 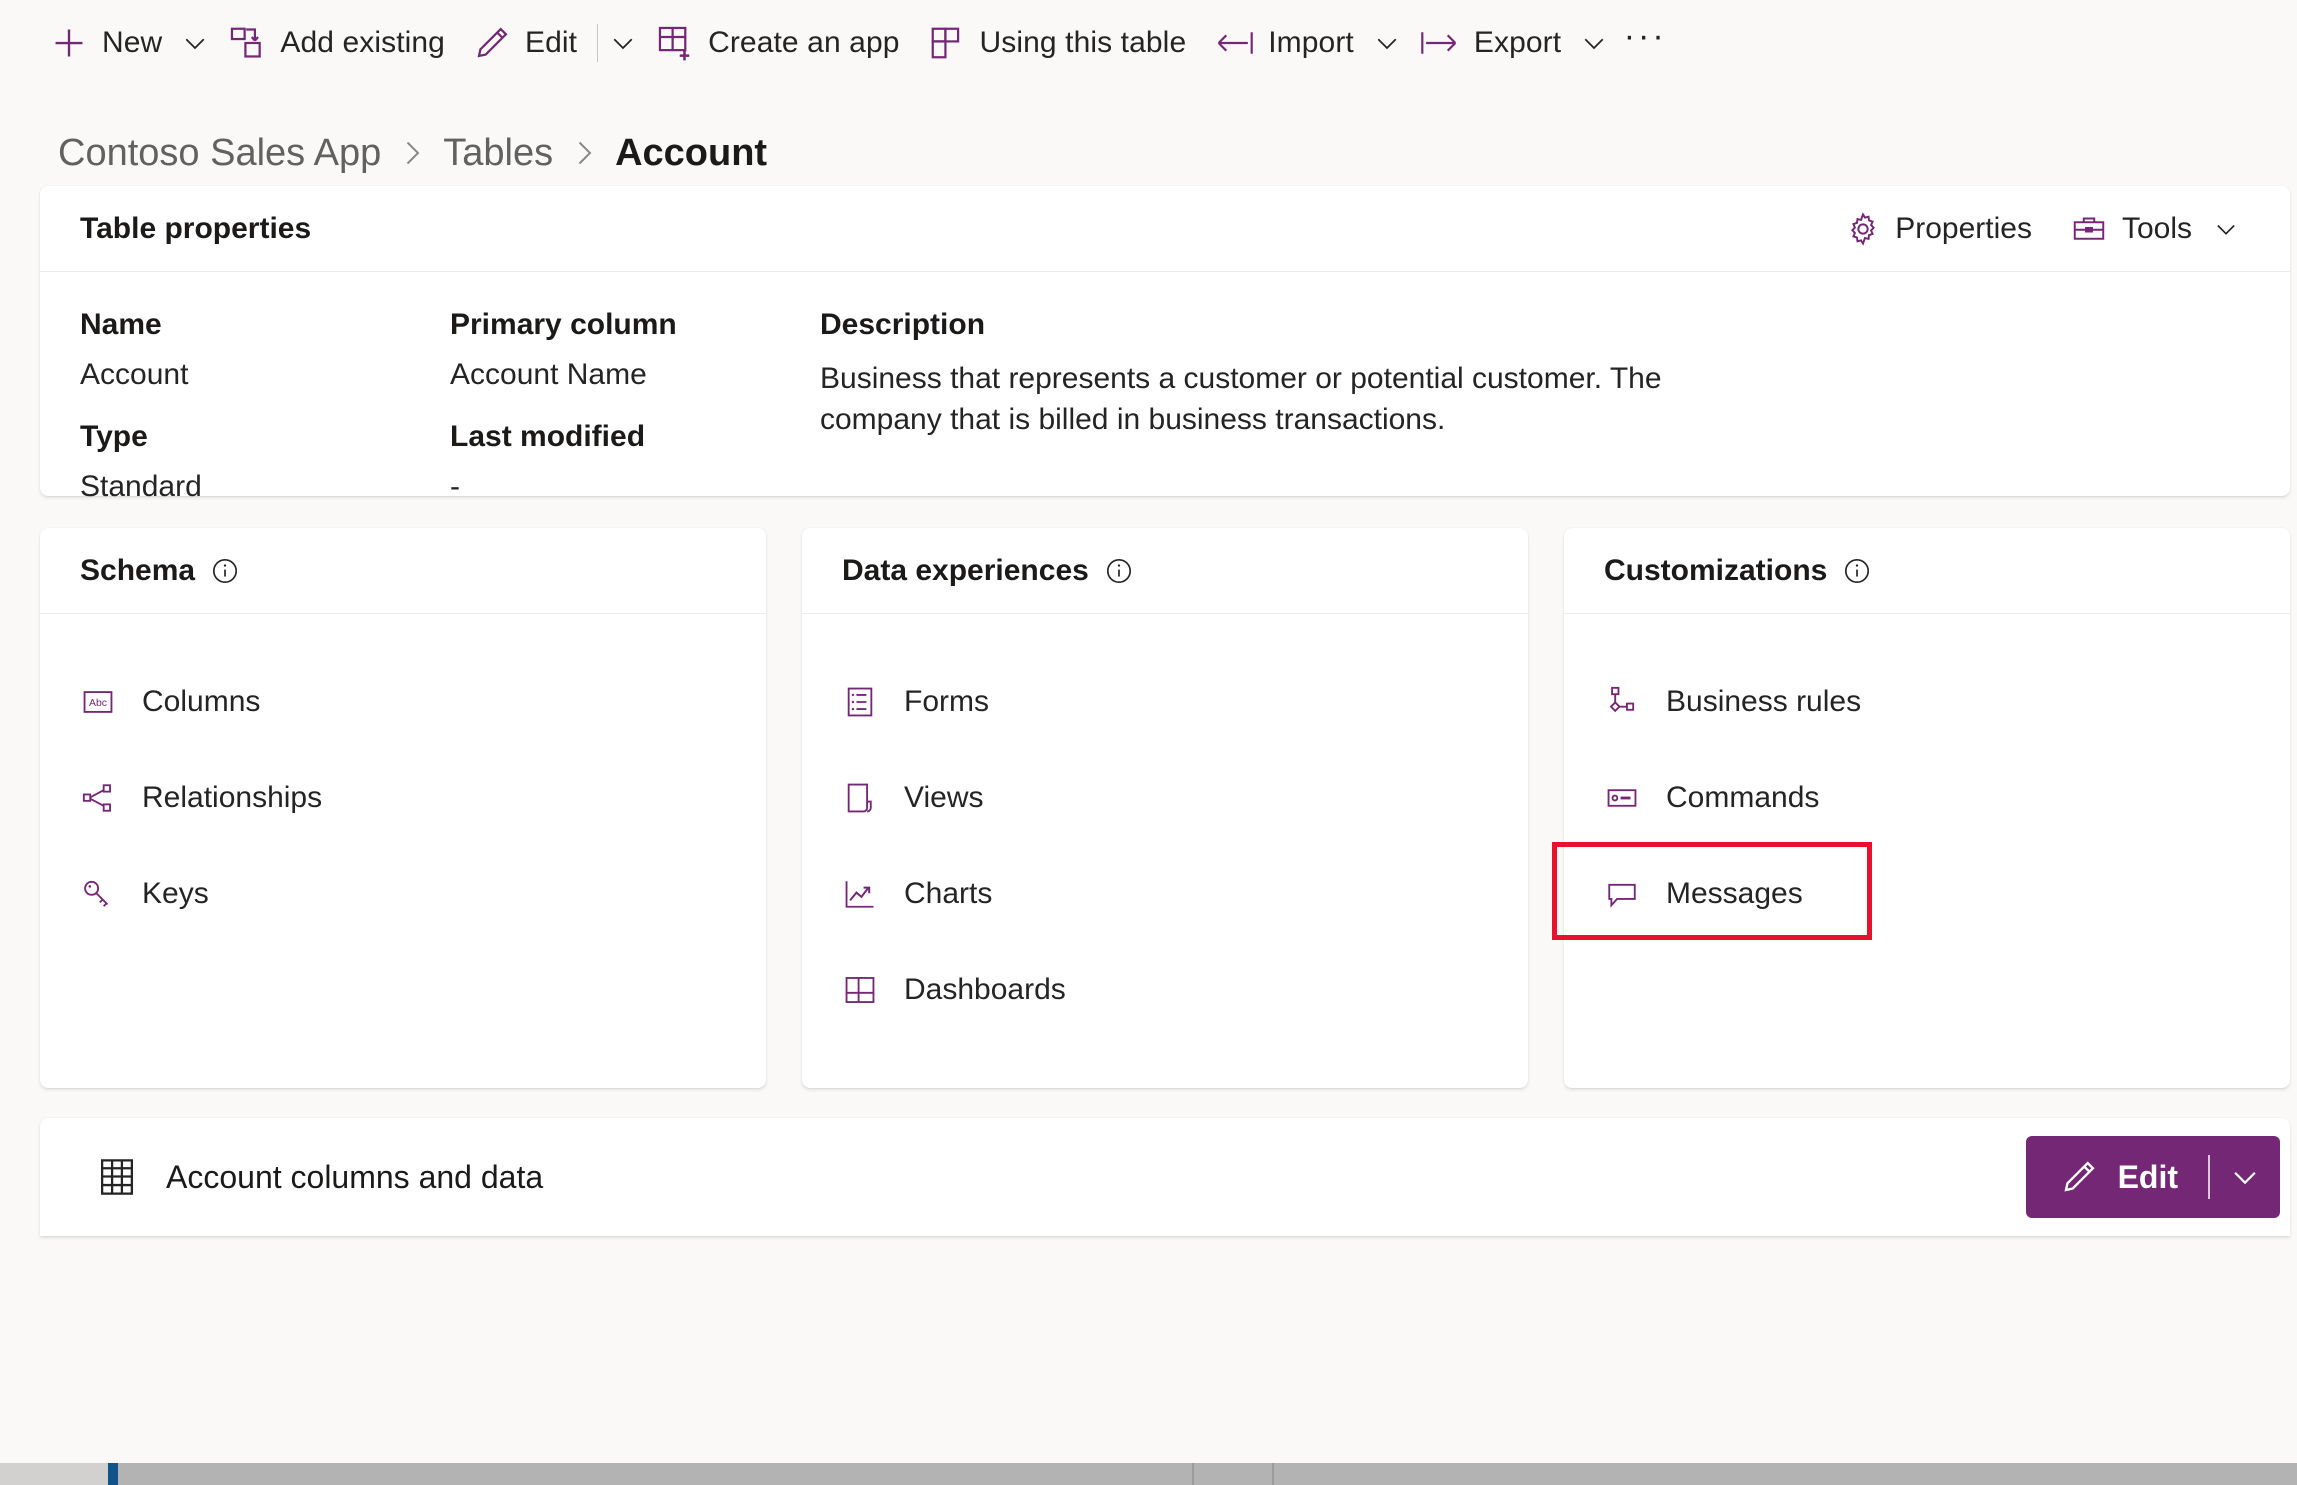 What do you see at coordinates (195, 43) in the screenshot?
I see `new-chevron-down-icon` at bounding box center [195, 43].